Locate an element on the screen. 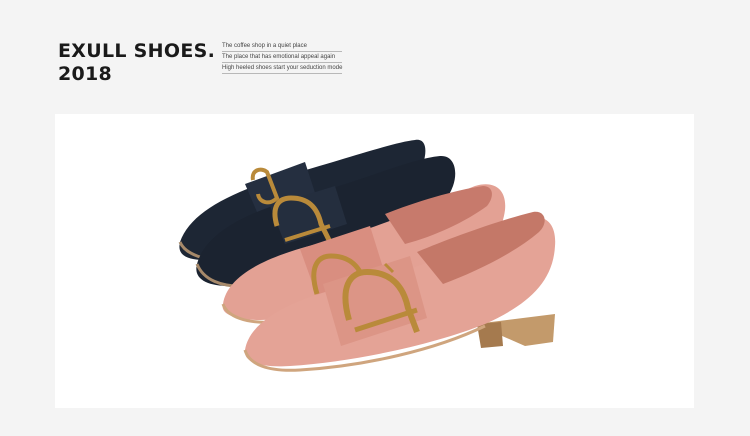 The width and height of the screenshot is (750, 436). tagline-1: The coffee shop in a quiet place is located at coordinates (282, 47).